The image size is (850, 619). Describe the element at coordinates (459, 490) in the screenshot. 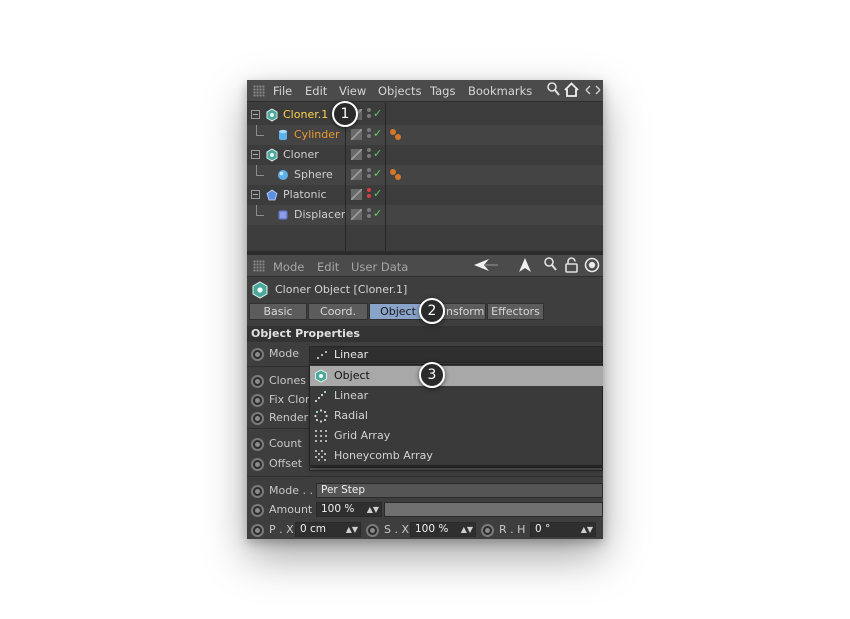

I see `step-mode-select: Per Step` at that location.